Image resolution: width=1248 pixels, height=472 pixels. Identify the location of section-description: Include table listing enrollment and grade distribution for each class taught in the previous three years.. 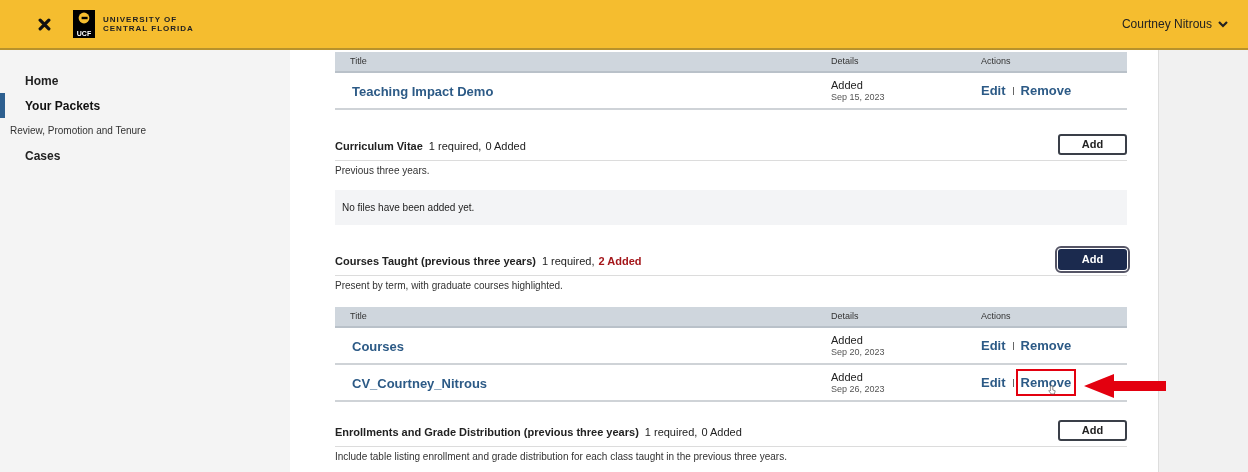
(561, 457).